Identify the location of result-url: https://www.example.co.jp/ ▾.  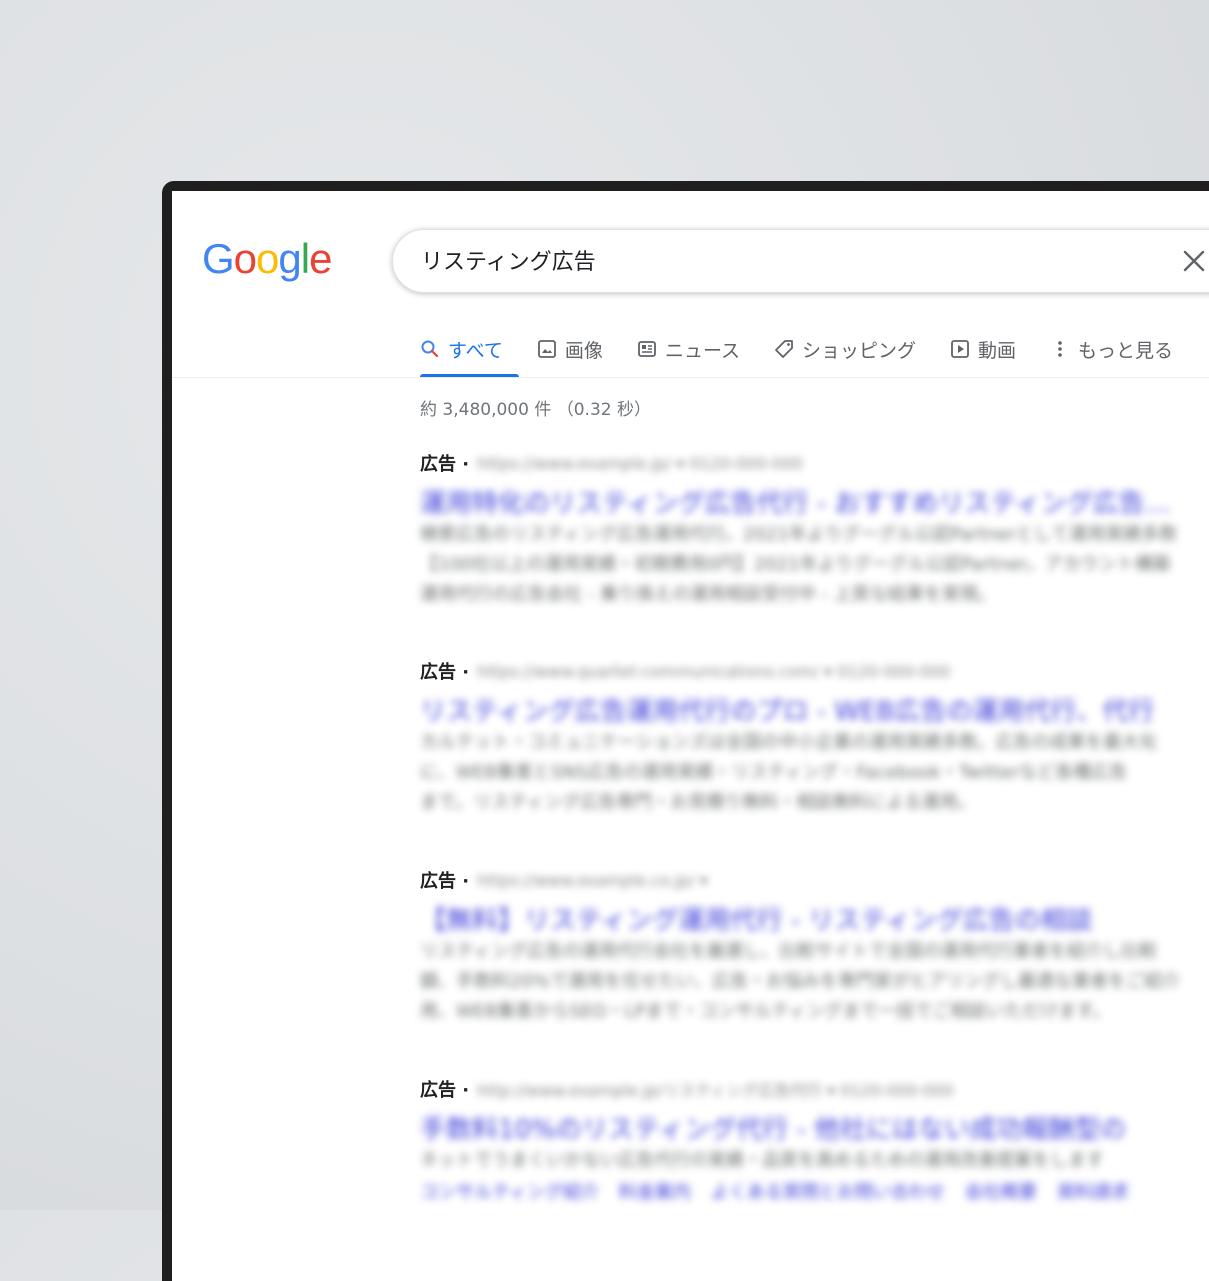
(592, 880).